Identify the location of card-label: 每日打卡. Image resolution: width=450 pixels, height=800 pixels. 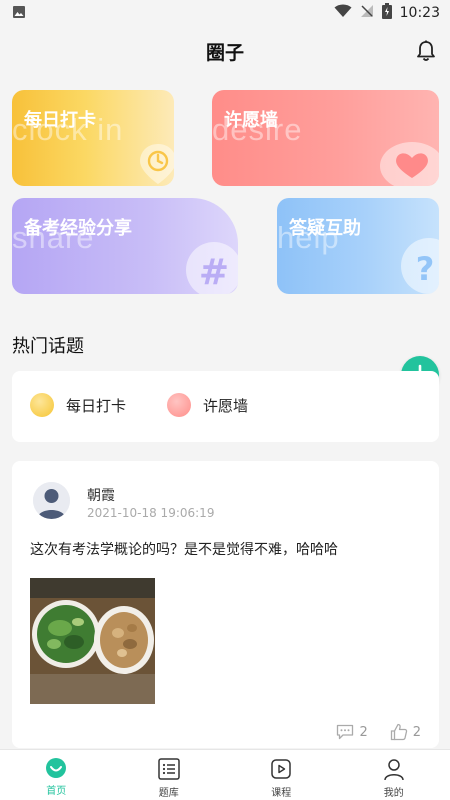
(60, 120).